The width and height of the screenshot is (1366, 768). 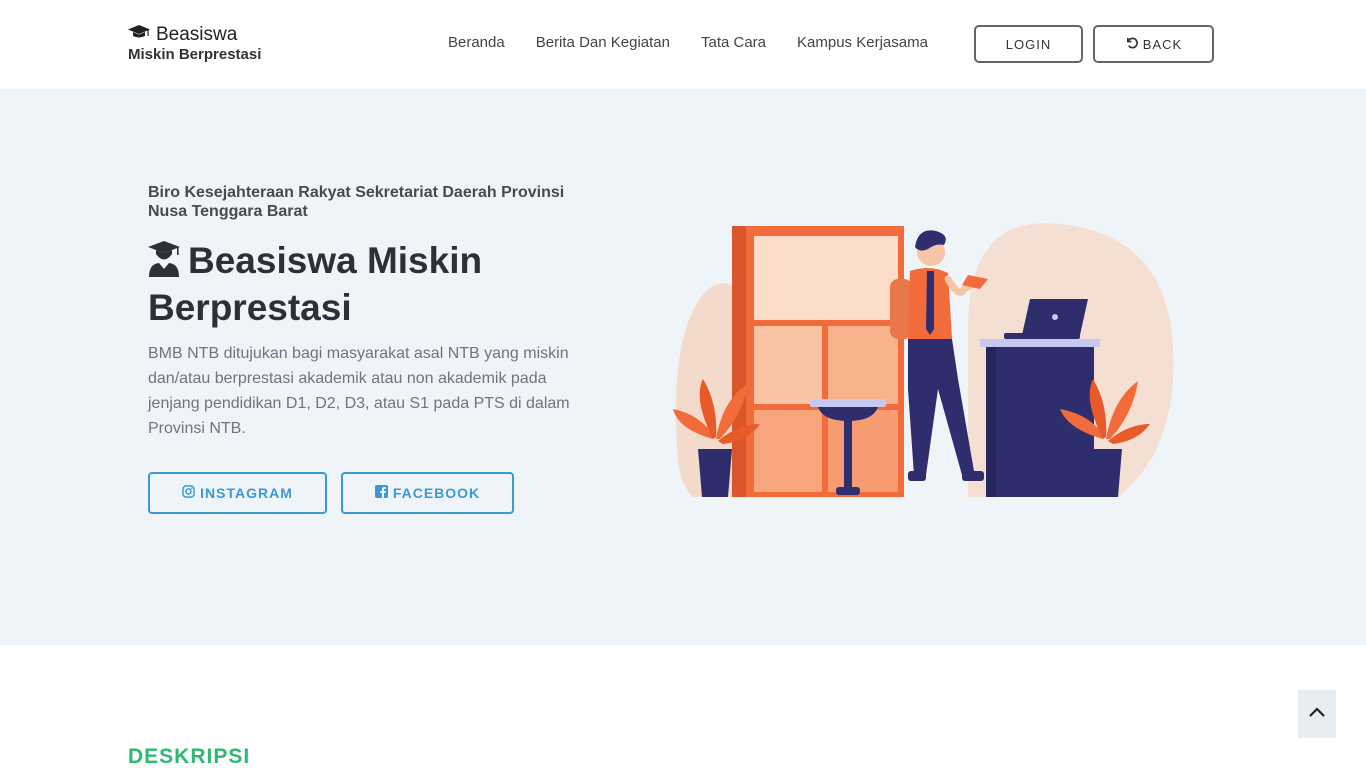 I want to click on brand-title: Beasiswa, so click(x=194, y=34).